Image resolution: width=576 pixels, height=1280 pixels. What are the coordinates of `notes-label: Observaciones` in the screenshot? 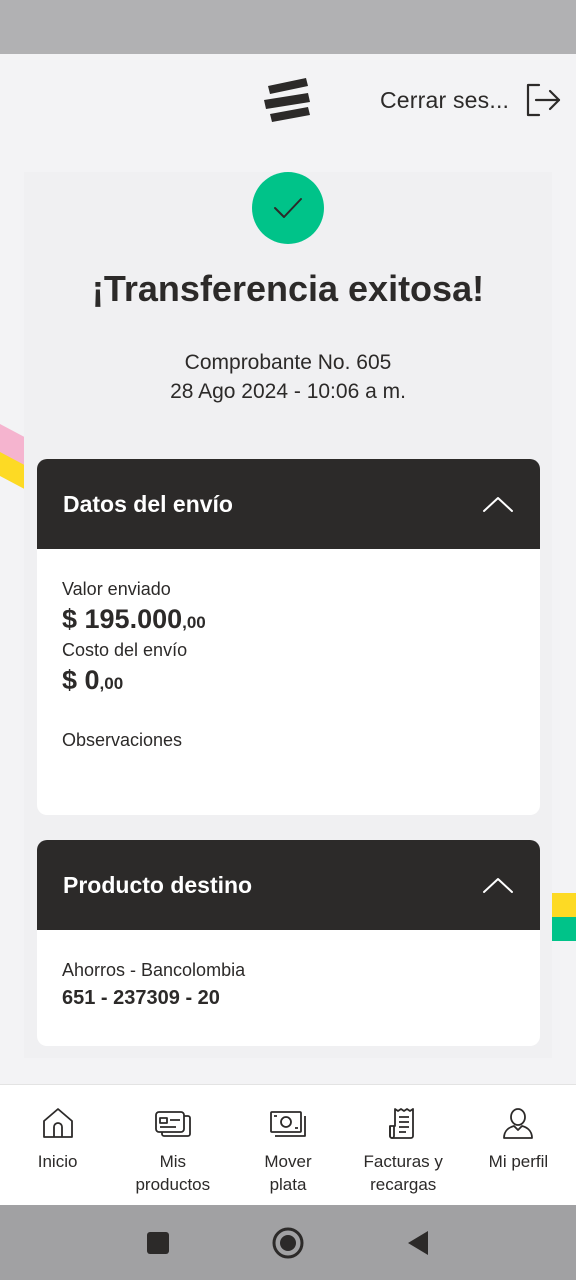 It's located at (122, 740).